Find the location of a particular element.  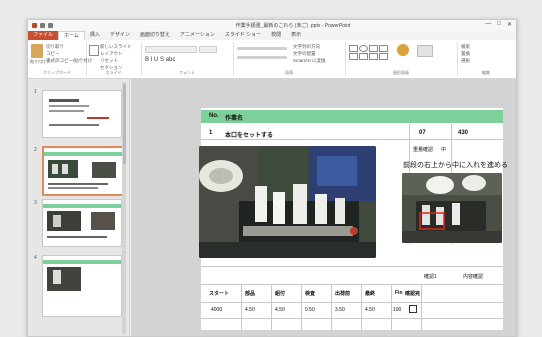

font-format-buttons: B I U S abc is located at coordinates (160, 60).